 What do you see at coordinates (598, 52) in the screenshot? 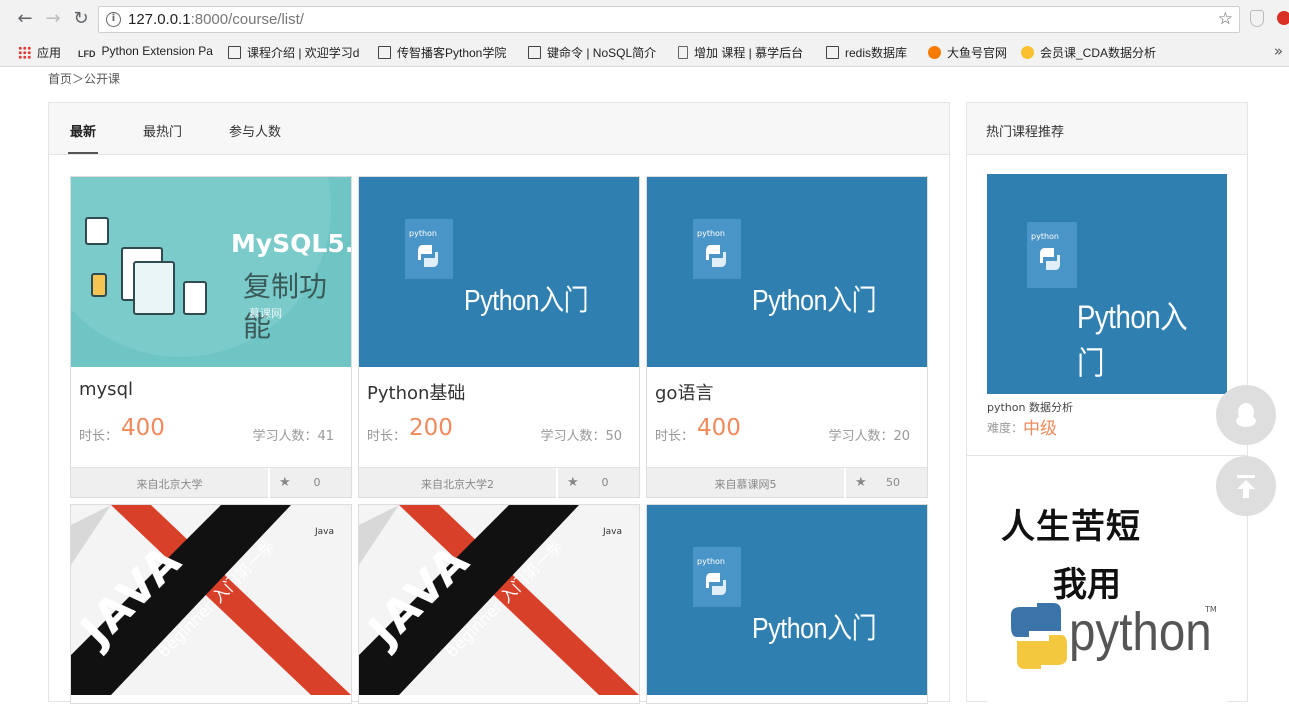
I see `bookmark-nosql: 键命令 | NoSQL简介` at bounding box center [598, 52].